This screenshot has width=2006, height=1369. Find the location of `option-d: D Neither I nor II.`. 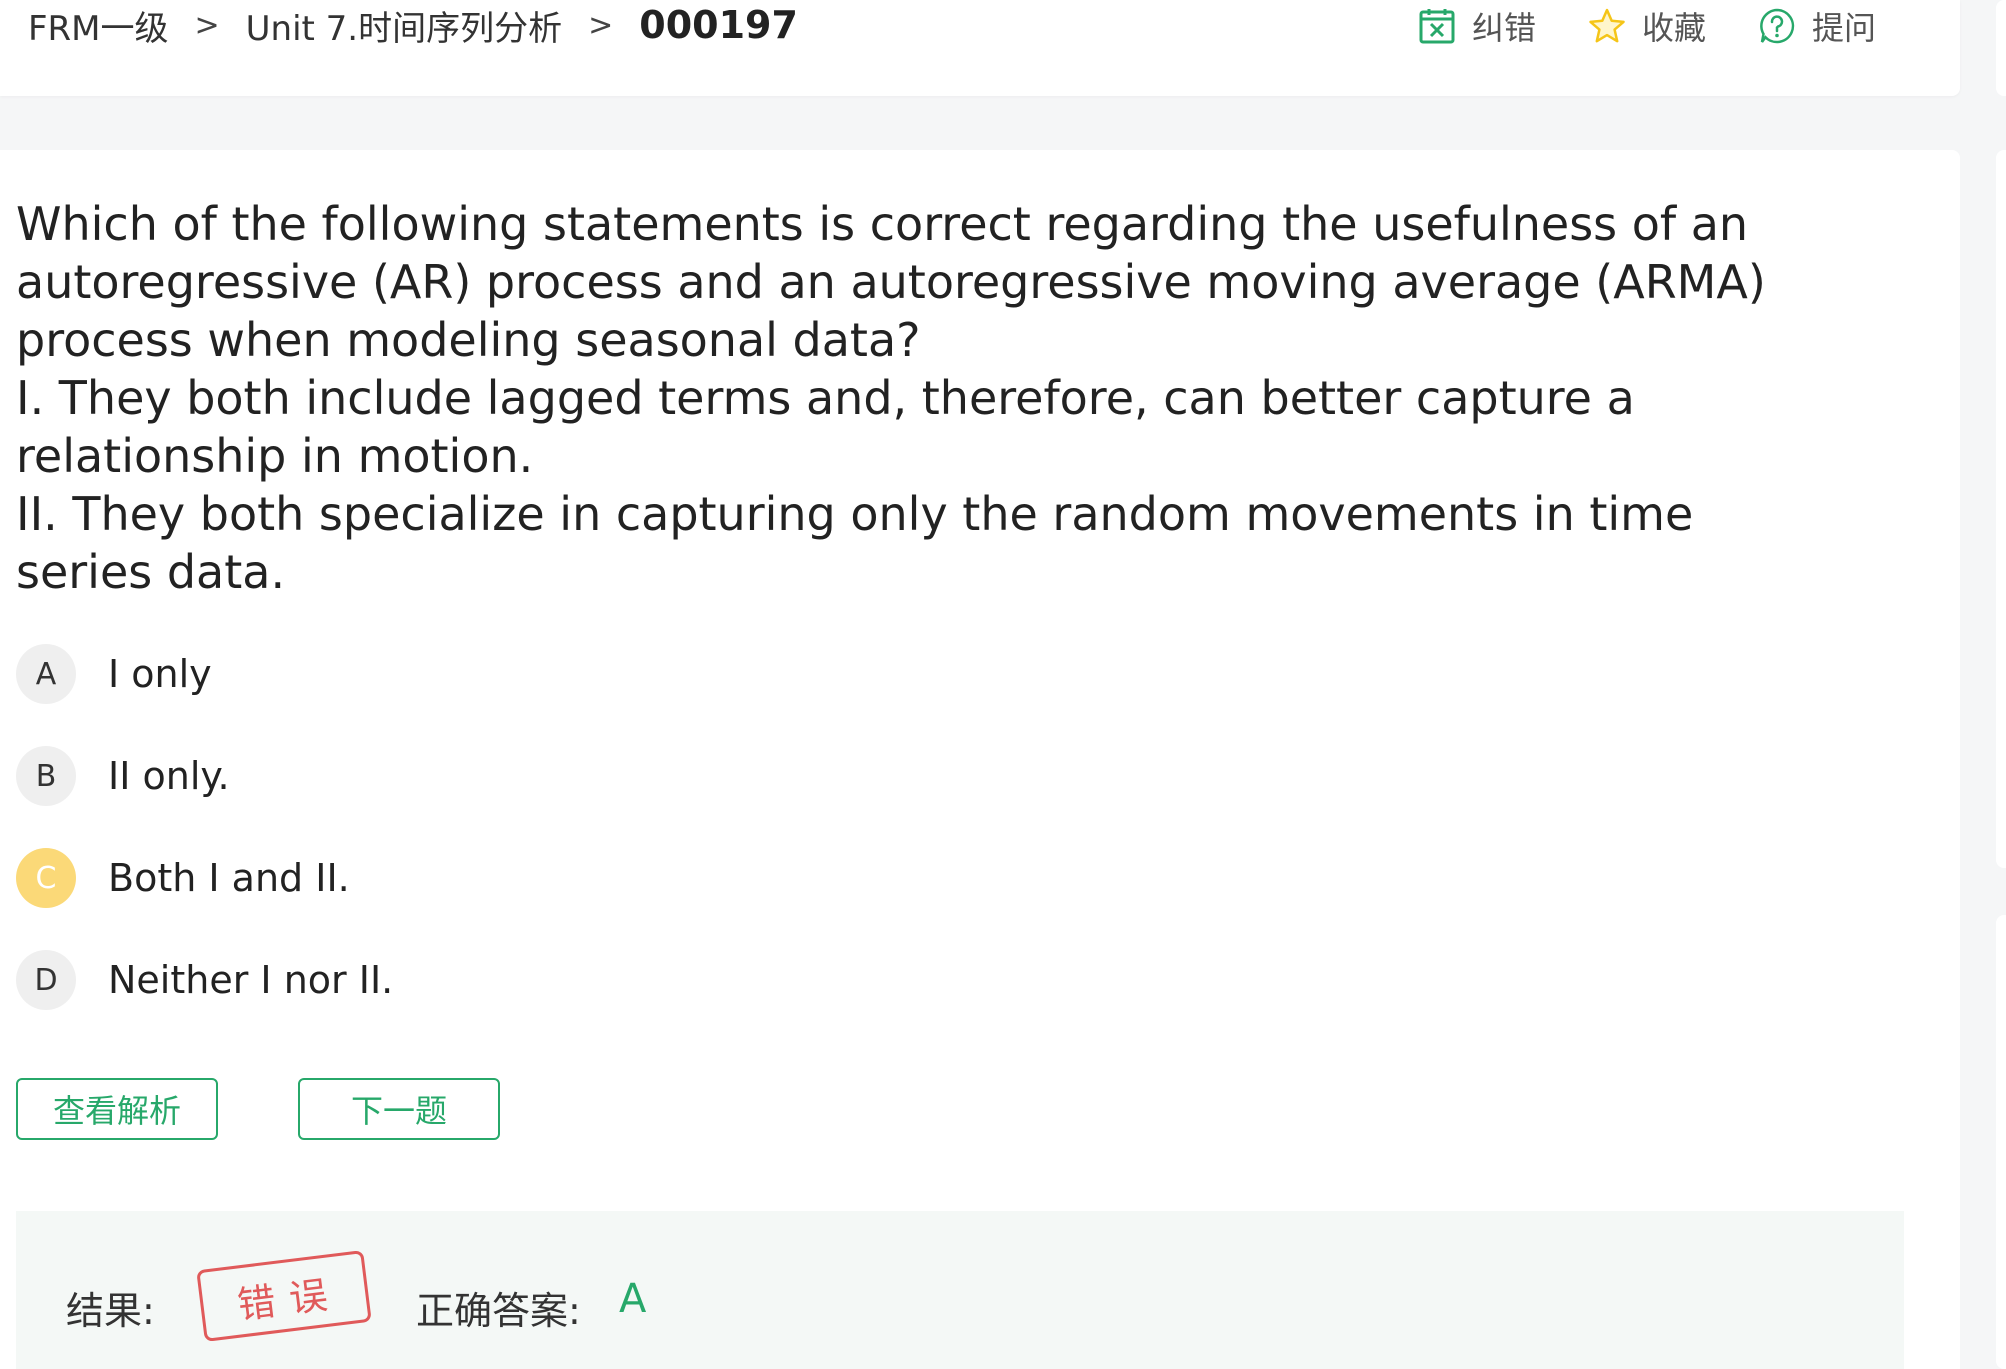

option-d: D Neither I nor II. is located at coordinates (204, 980).